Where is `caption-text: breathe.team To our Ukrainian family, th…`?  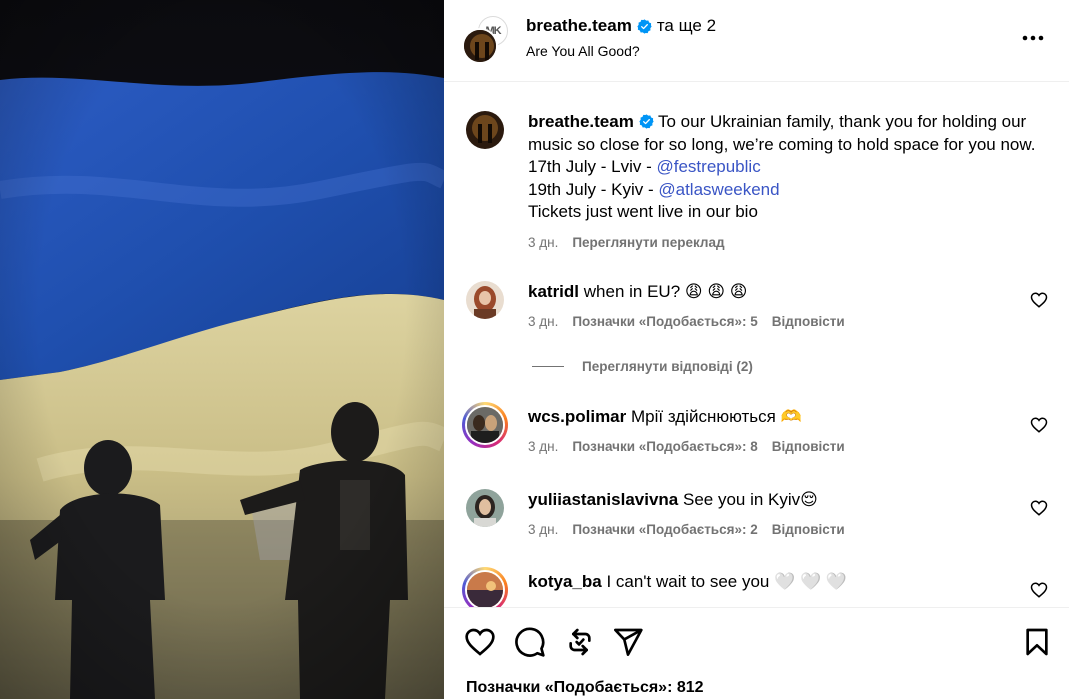 caption-text: breathe.team To our Ukrainian family, th… is located at coordinates (792, 167).